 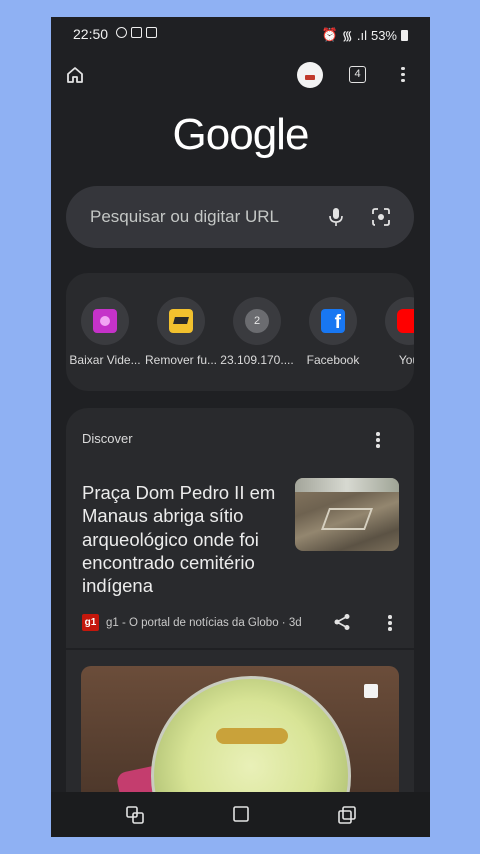 I want to click on search-box: Pesquisar ou digitar URL, so click(x=240, y=217).